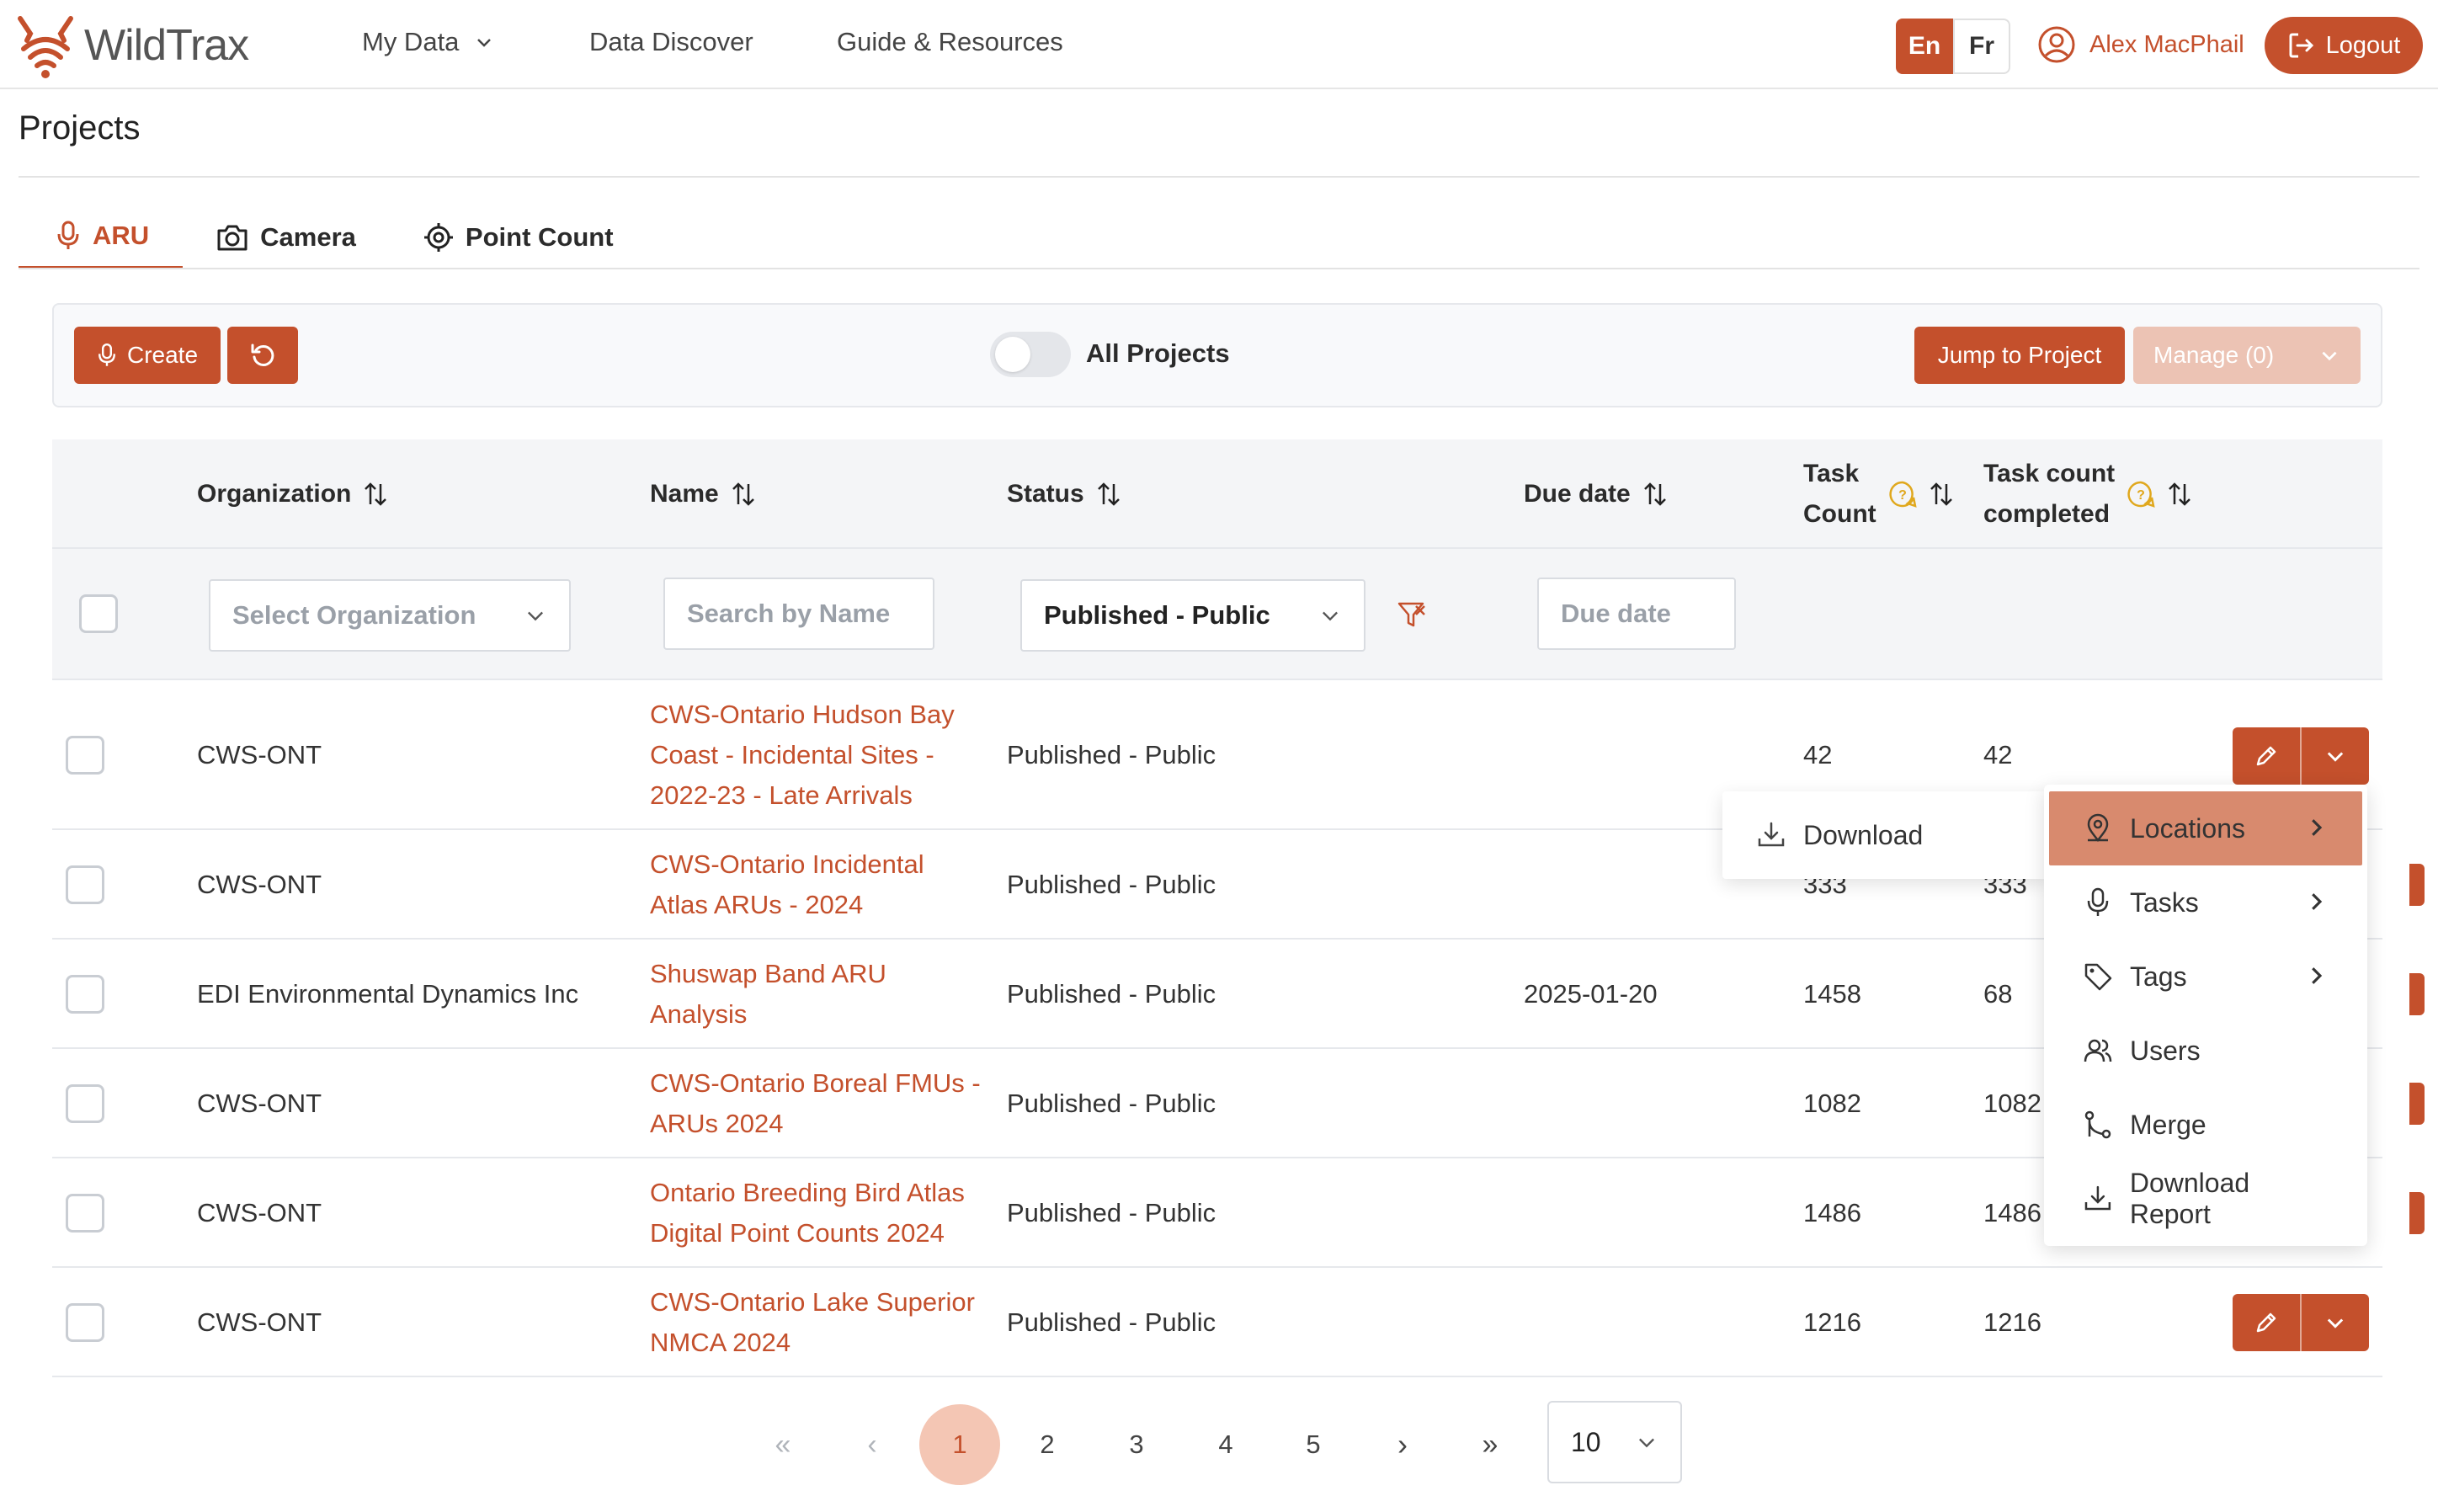 This screenshot has width=2438, height=1512. What do you see at coordinates (2205, 1199) in the screenshot?
I see `menu-item-download-report: Download Report` at bounding box center [2205, 1199].